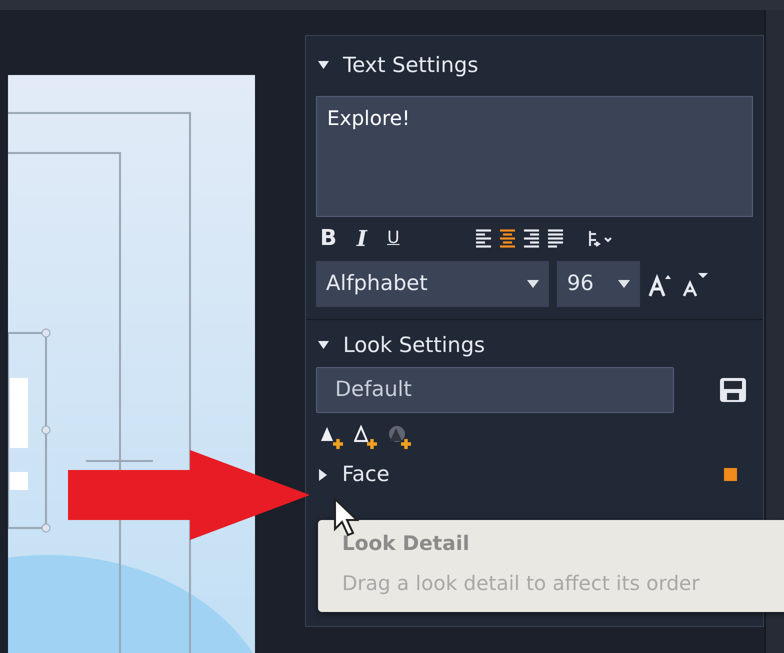 This screenshot has height=653, width=784. What do you see at coordinates (410, 65) in the screenshot?
I see `section-title: Text Settings` at bounding box center [410, 65].